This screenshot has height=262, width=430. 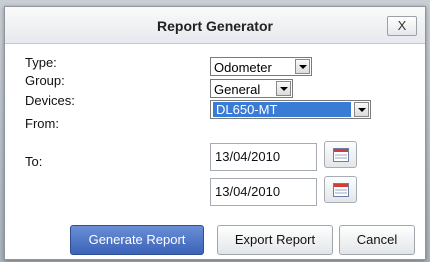 What do you see at coordinates (243, 67) in the screenshot?
I see `type-select-value: Odometer` at bounding box center [243, 67].